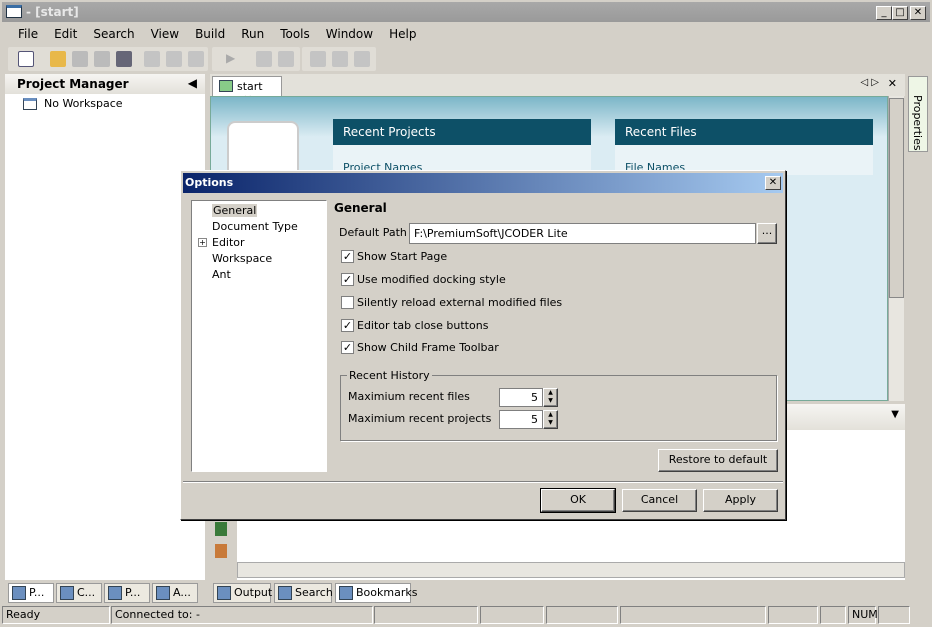 The height and width of the screenshot is (627, 932). I want to click on max-files-label: Maximium recent files, so click(409, 396).